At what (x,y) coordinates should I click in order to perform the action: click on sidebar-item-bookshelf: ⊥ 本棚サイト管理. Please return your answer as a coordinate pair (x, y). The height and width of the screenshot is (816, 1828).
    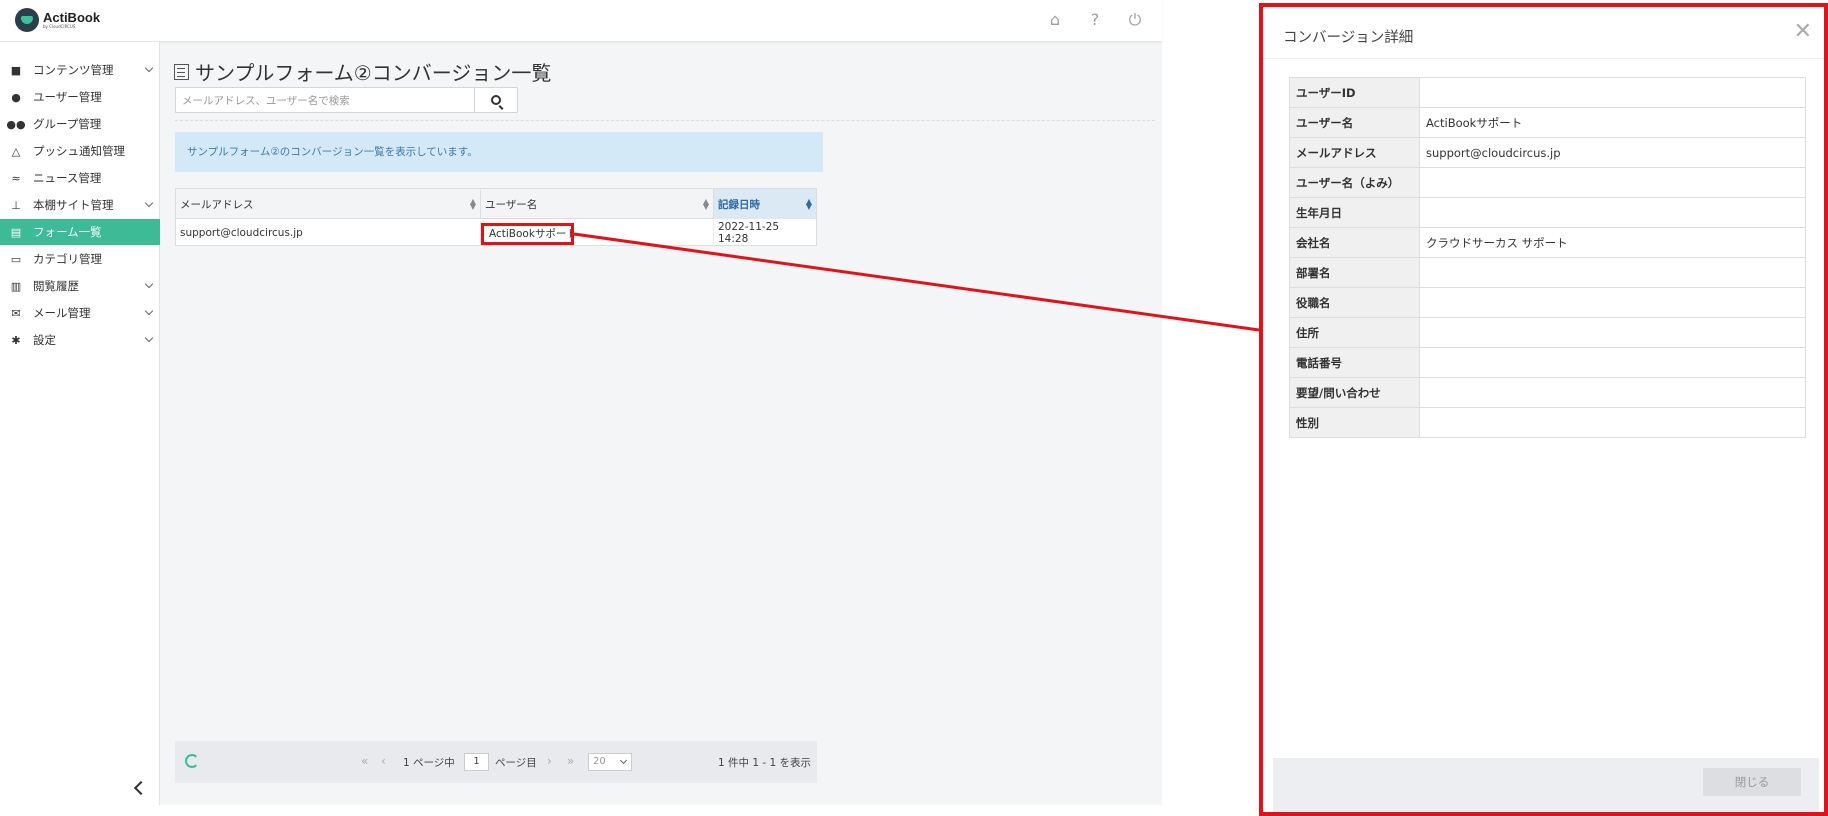
    Looking at the image, I should click on (80, 205).